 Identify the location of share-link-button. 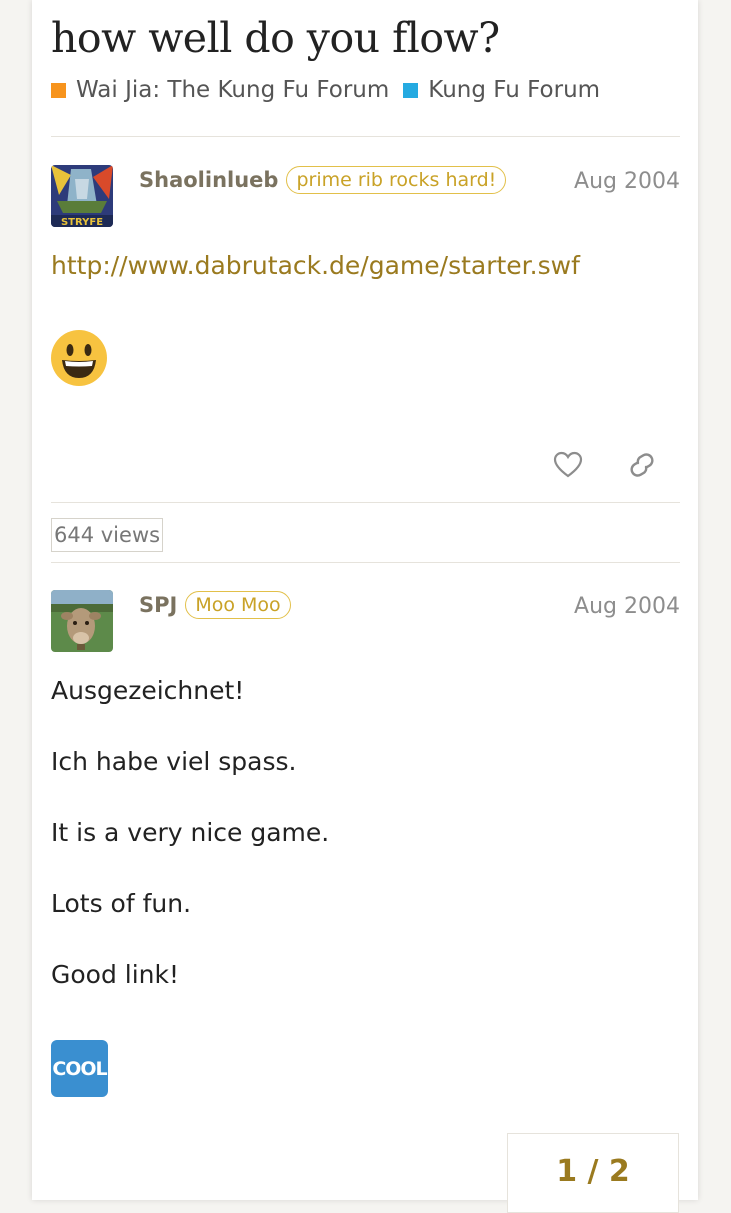
(642, 467).